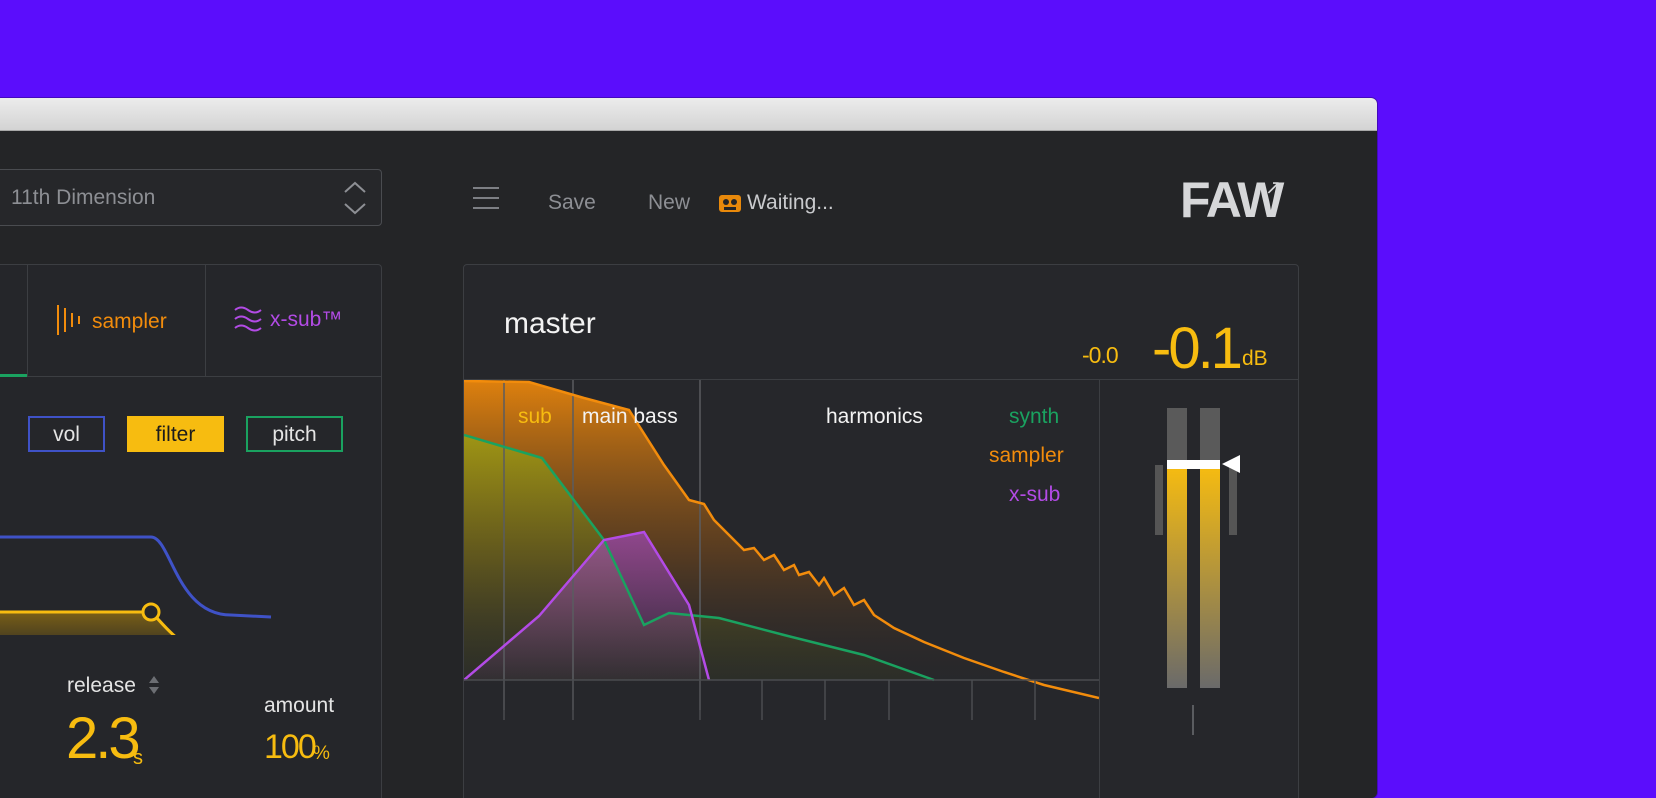 The image size is (1656, 798). What do you see at coordinates (66, 434) in the screenshot?
I see `vol-button: vol` at bounding box center [66, 434].